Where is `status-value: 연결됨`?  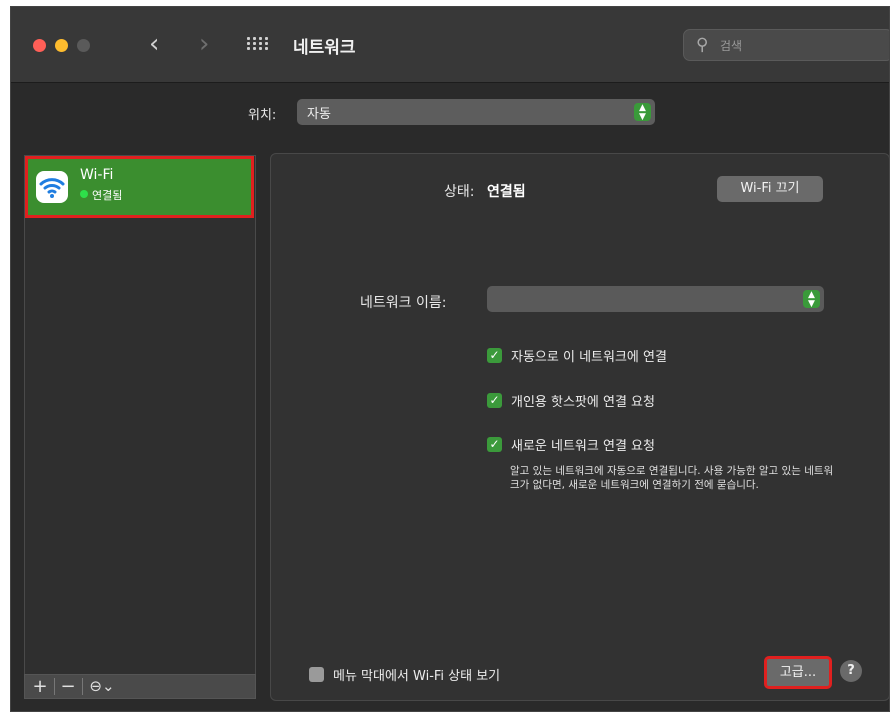
status-value: 연결됨 is located at coordinates (506, 192).